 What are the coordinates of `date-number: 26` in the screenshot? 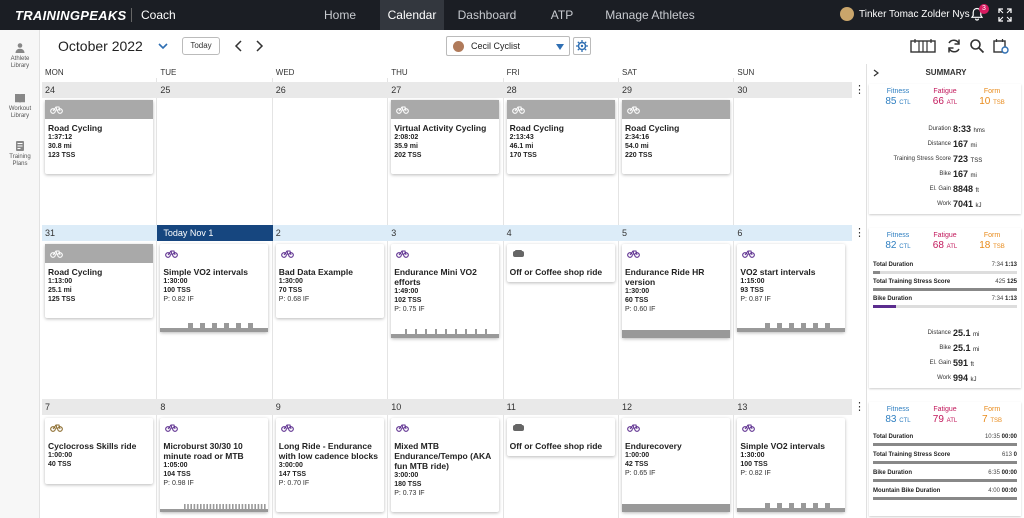 It's located at (330, 90).